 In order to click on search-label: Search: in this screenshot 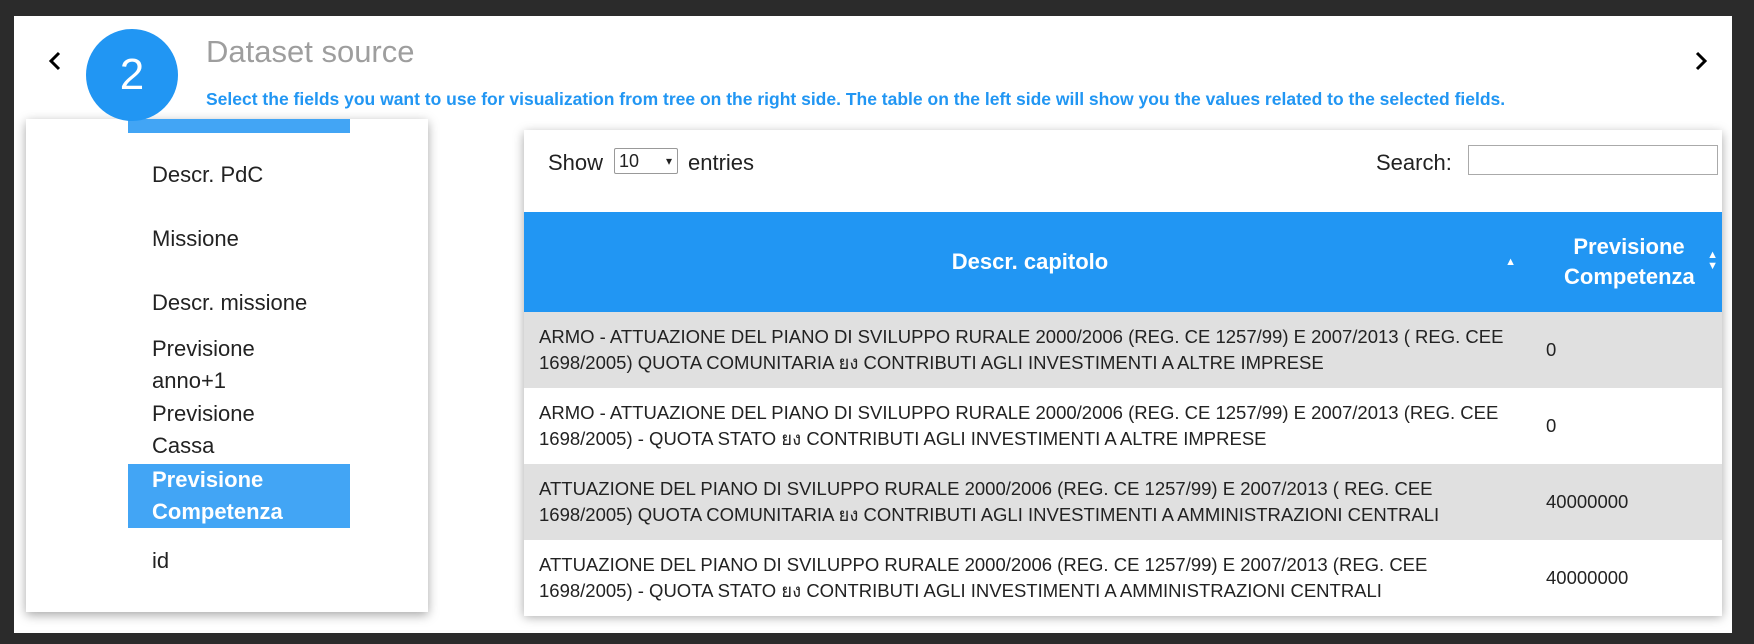, I will do `click(1414, 162)`.